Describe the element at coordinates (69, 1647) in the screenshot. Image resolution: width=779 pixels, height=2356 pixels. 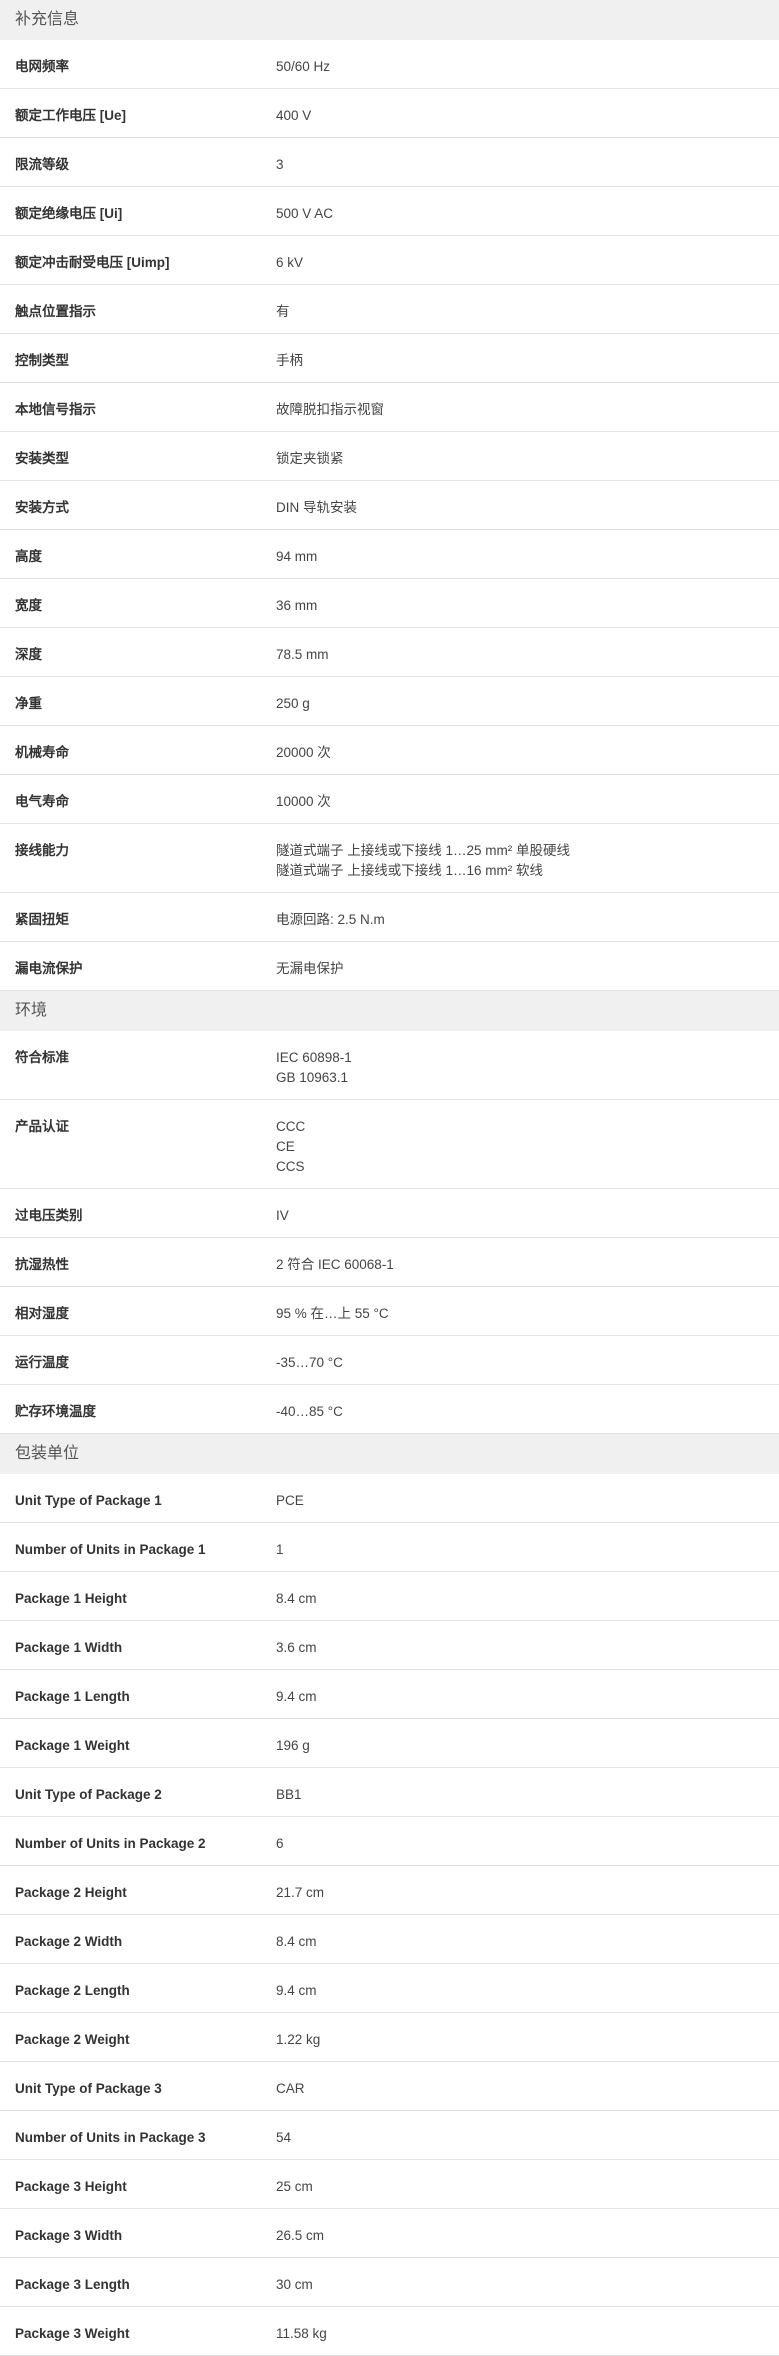
I see `spec-label: Package 1 Width` at that location.